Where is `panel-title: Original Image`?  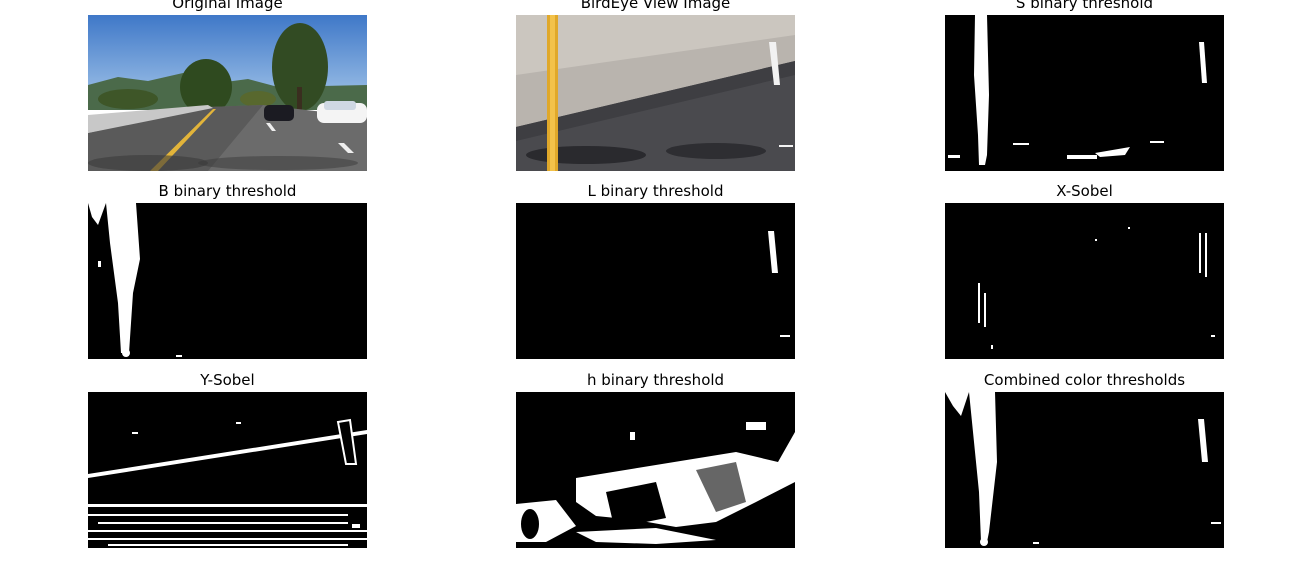 panel-title: Original Image is located at coordinates (227, 6).